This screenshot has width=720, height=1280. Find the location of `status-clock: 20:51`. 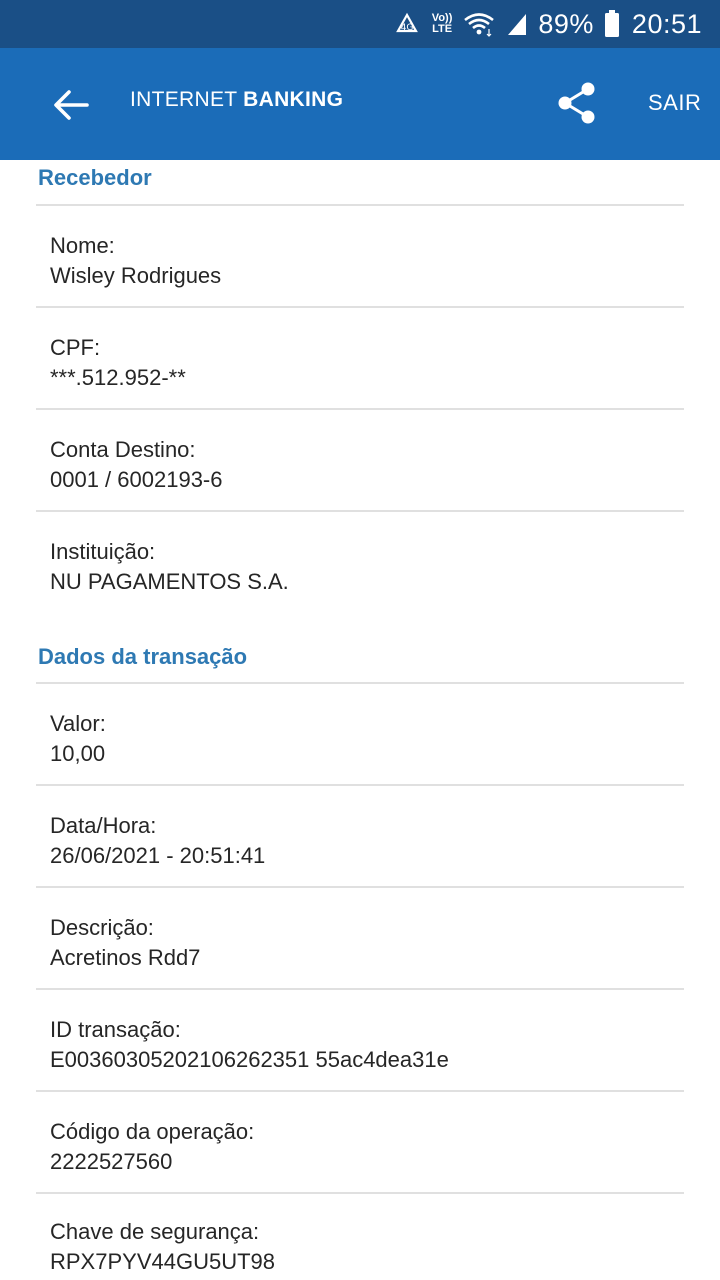

status-clock: 20:51 is located at coordinates (666, 23).